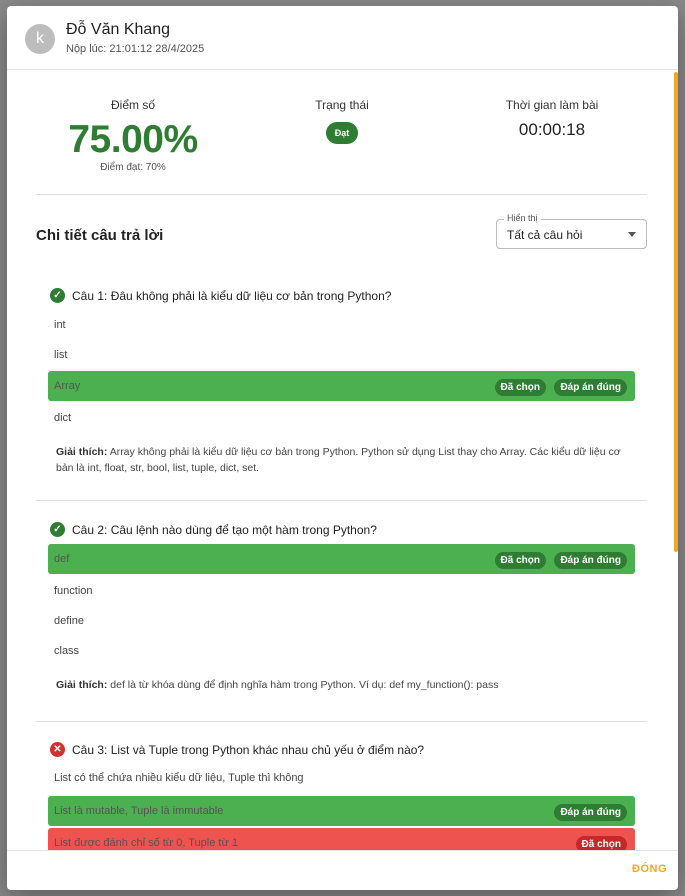  Describe the element at coordinates (341, 418) in the screenshot. I see `answer-option: dict` at that location.